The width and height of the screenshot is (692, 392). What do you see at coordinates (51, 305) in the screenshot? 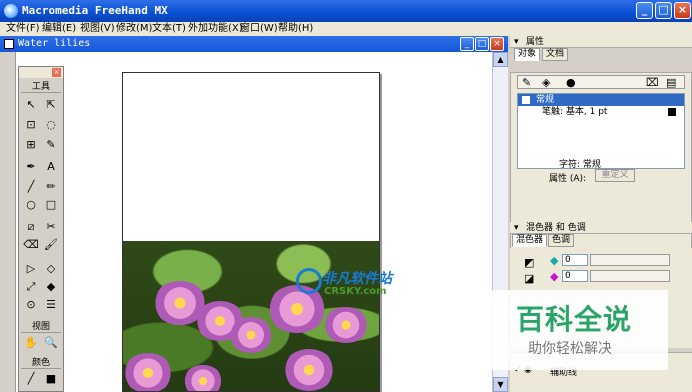
I see `chart-tool-icon: ☰` at bounding box center [51, 305].